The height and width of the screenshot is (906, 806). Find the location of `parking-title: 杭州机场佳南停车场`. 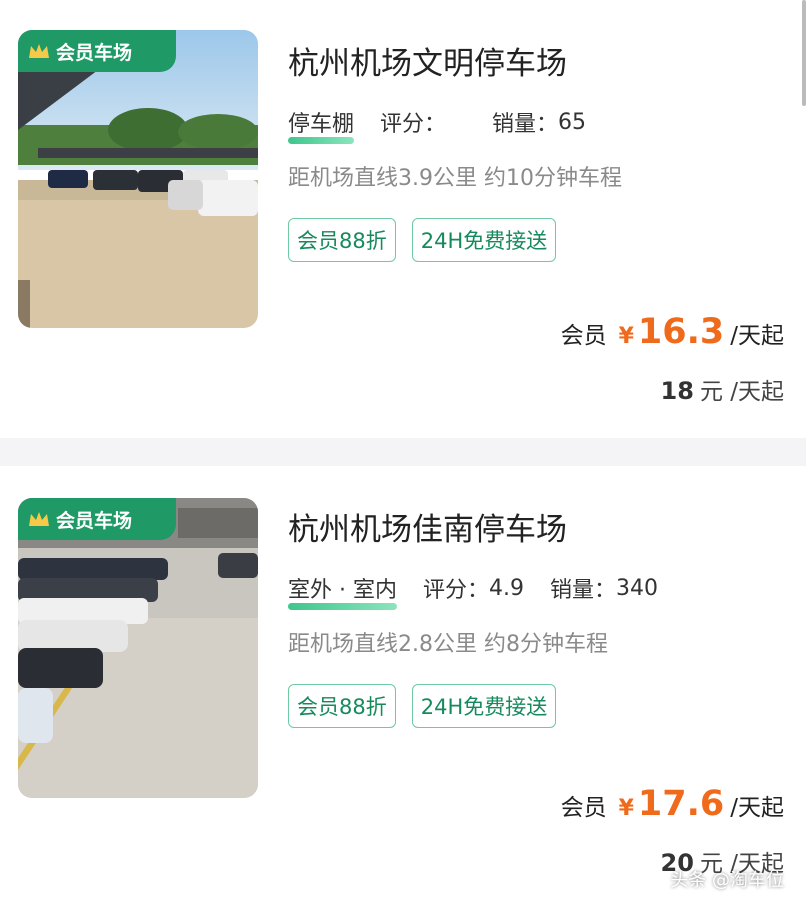

parking-title: 杭州机场佳南停车场 is located at coordinates (427, 526).